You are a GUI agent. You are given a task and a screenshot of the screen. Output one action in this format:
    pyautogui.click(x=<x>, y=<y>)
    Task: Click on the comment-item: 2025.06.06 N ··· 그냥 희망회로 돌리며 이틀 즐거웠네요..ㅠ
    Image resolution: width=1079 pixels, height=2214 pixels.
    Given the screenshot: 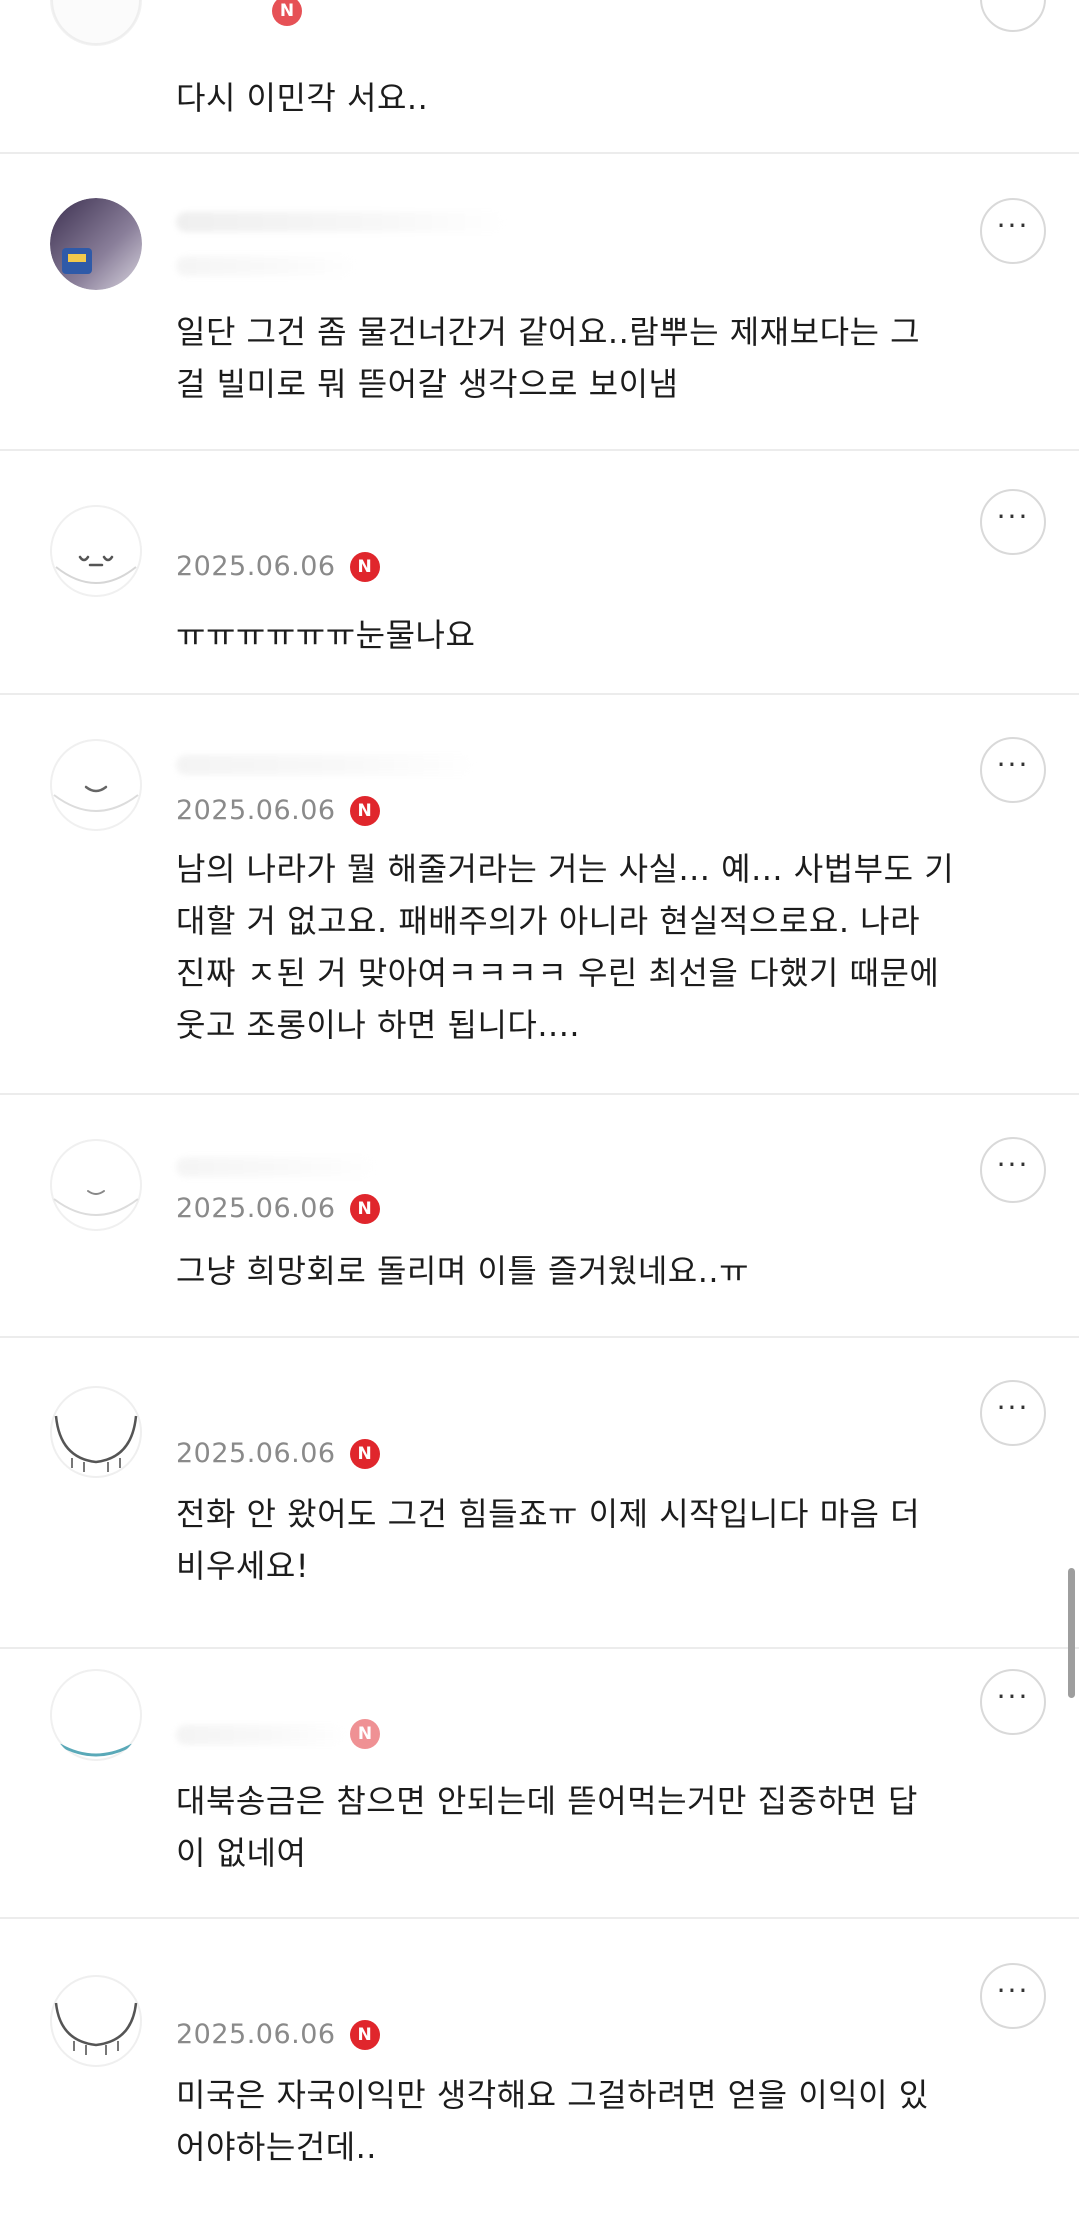 What is the action you would take?
    pyautogui.click(x=539, y=1216)
    